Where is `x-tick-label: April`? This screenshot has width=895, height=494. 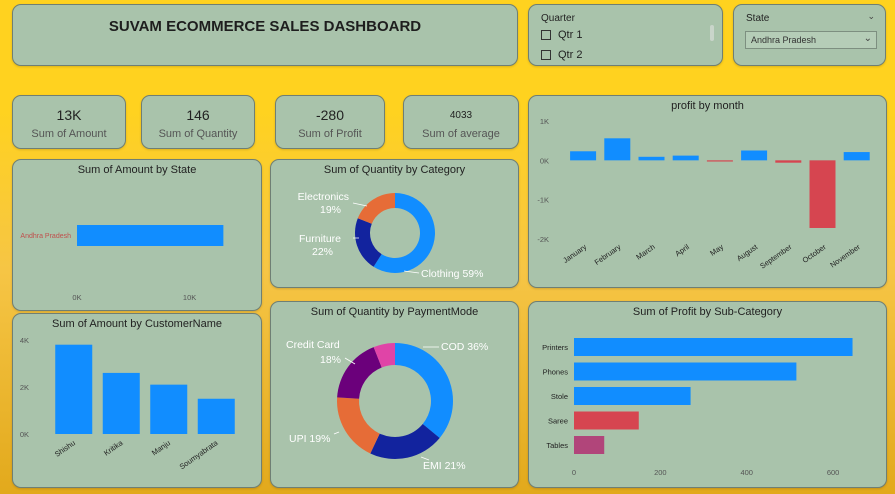
x-tick-label: April is located at coordinates (682, 250).